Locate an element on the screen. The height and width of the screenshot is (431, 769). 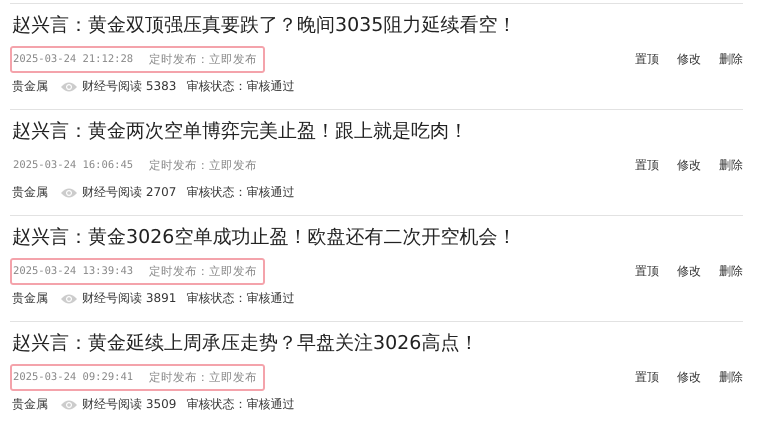
read-count: 财经号阅读 3891 is located at coordinates (129, 298).